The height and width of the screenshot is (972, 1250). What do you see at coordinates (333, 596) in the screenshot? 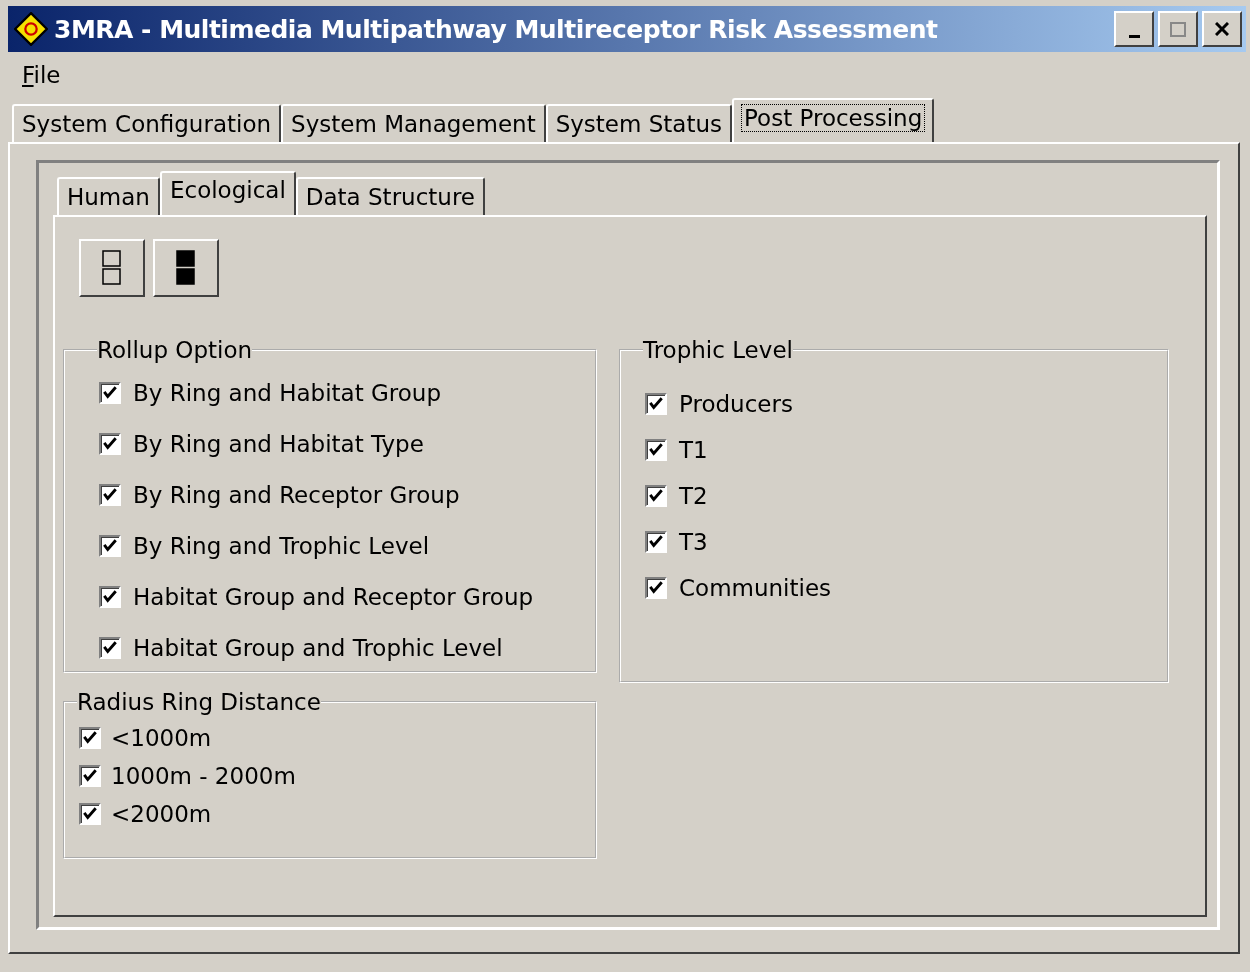
I see `checkbox-label: Habitat Group and Receptor Group` at bounding box center [333, 596].